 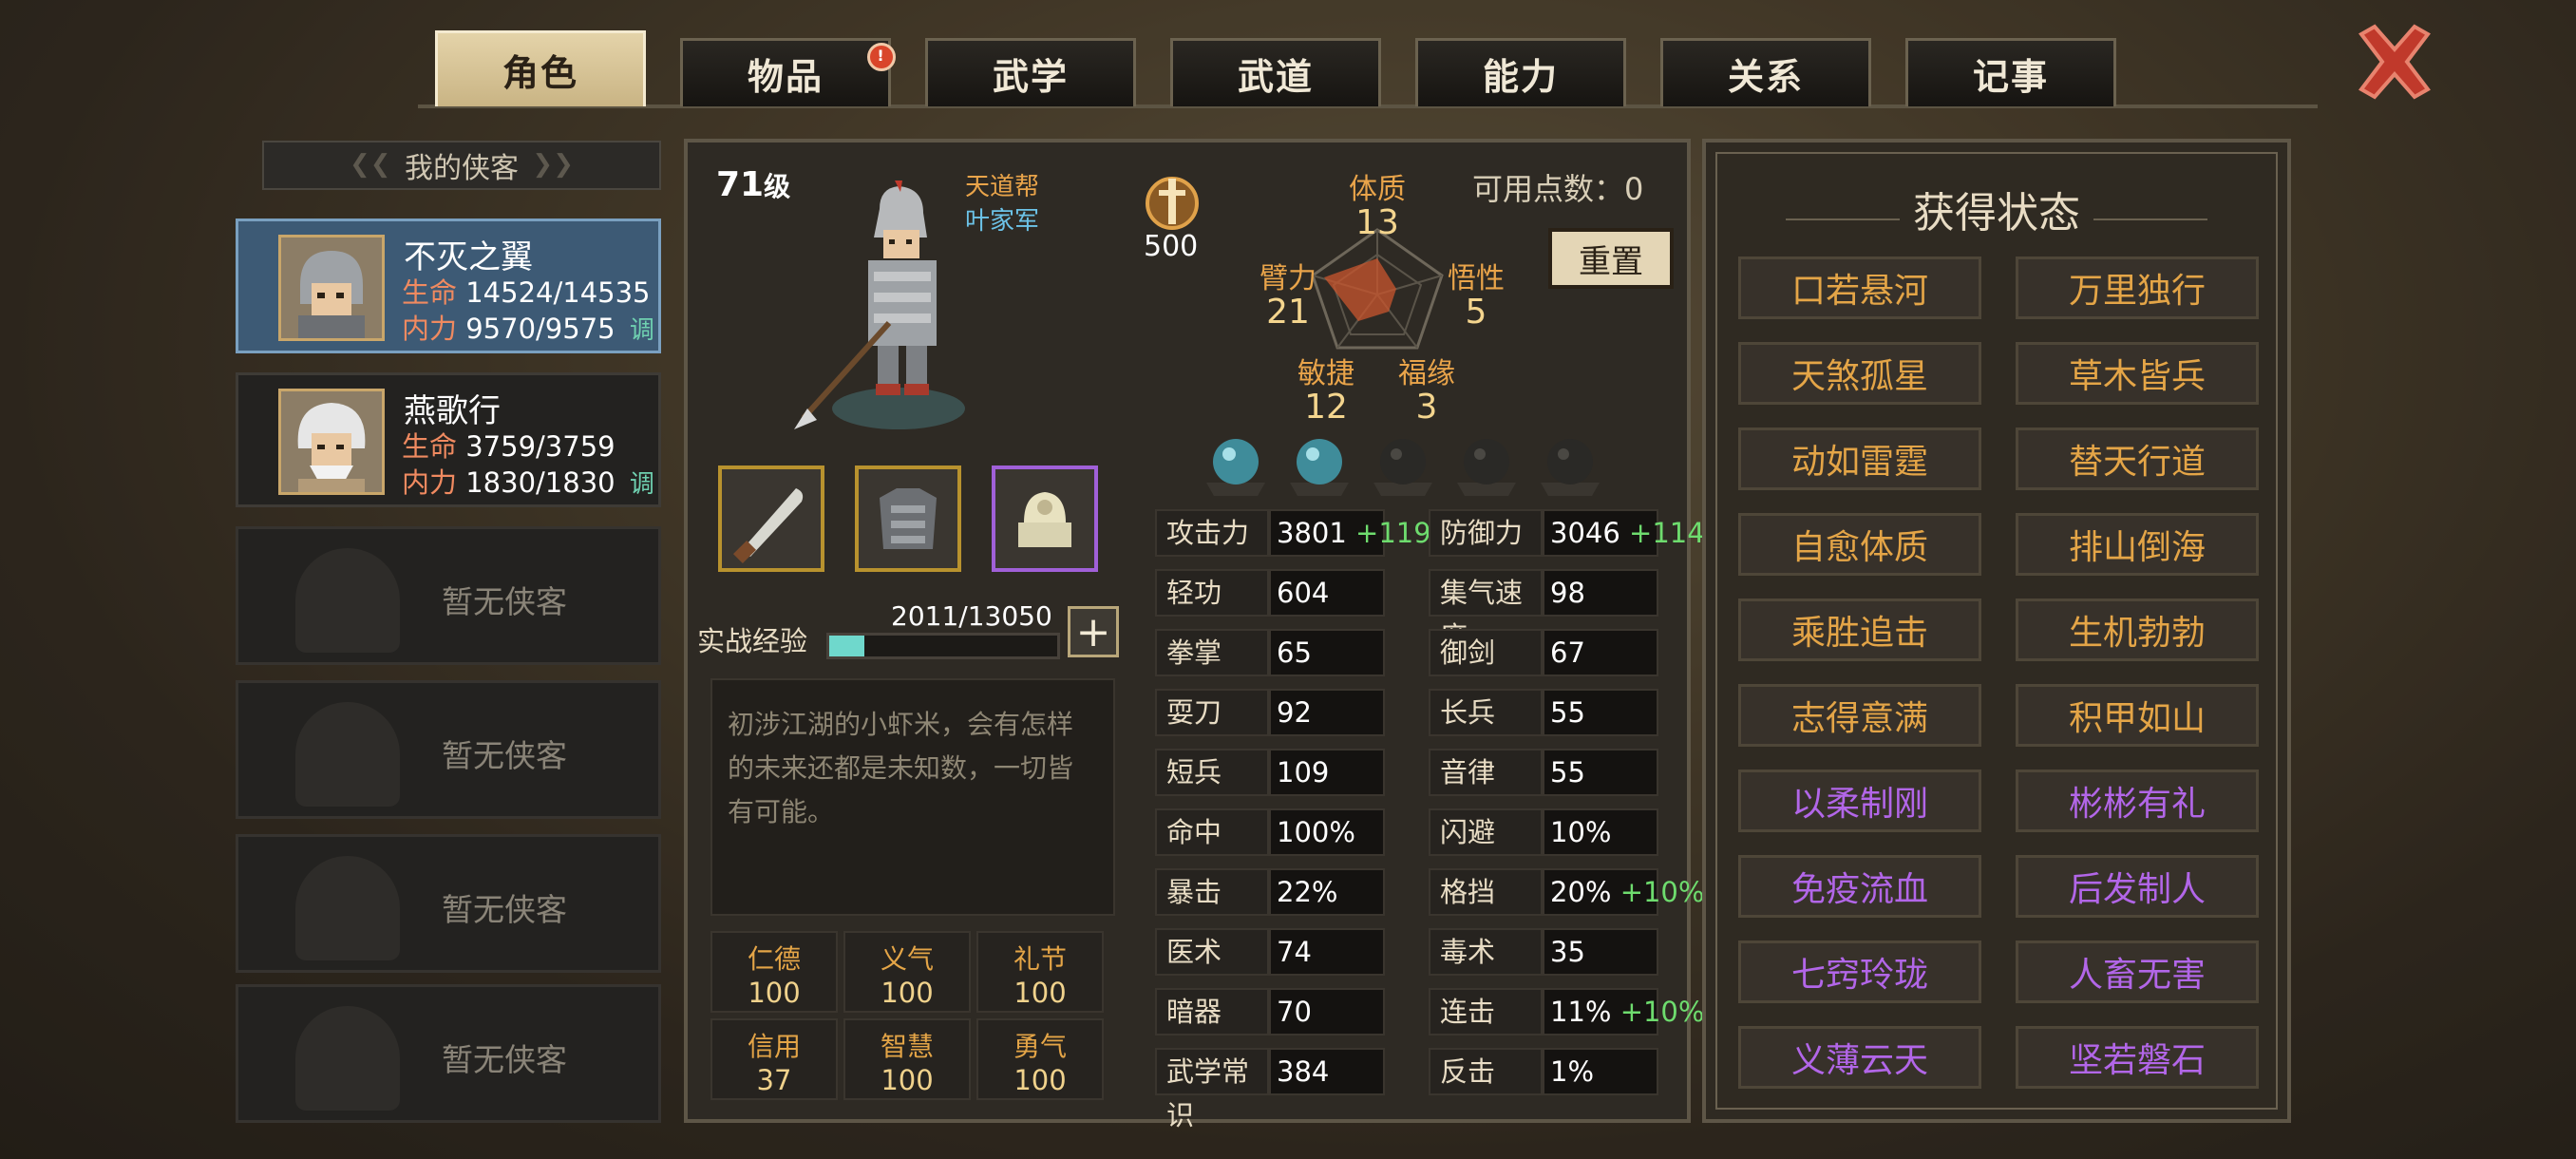 What do you see at coordinates (1581, 1012) in the screenshot?
I see `stat-number: 11%` at bounding box center [1581, 1012].